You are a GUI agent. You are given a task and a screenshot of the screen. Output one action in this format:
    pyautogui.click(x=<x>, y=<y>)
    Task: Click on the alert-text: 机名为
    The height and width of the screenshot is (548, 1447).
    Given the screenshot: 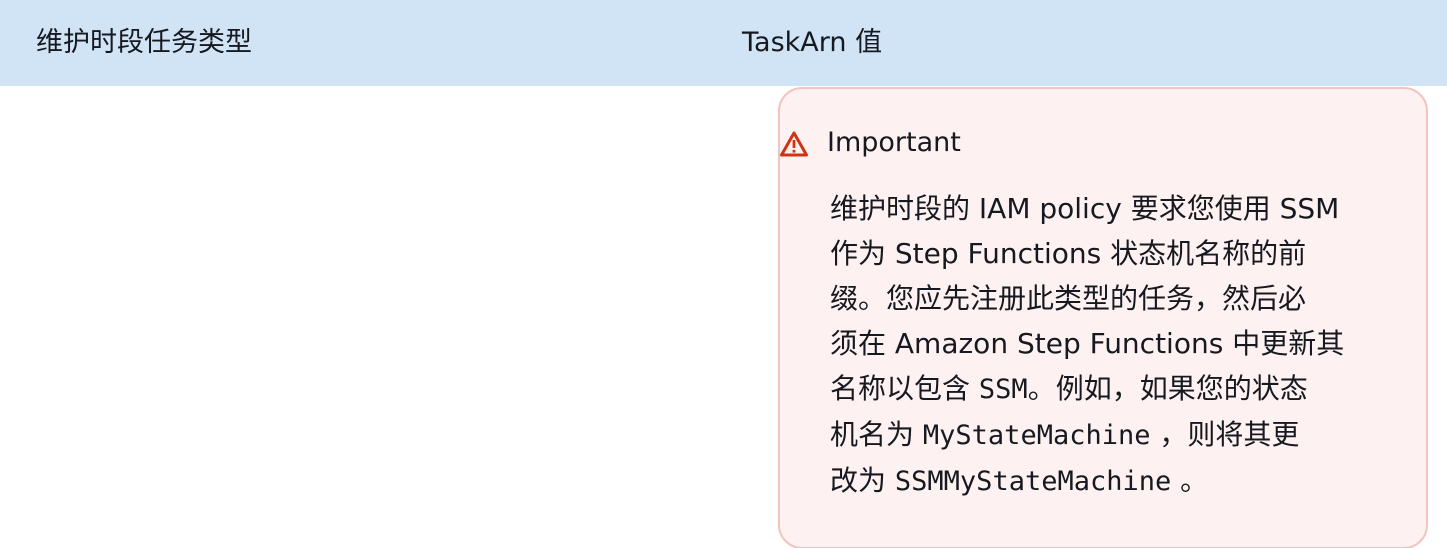 What is the action you would take?
    pyautogui.click(x=876, y=434)
    